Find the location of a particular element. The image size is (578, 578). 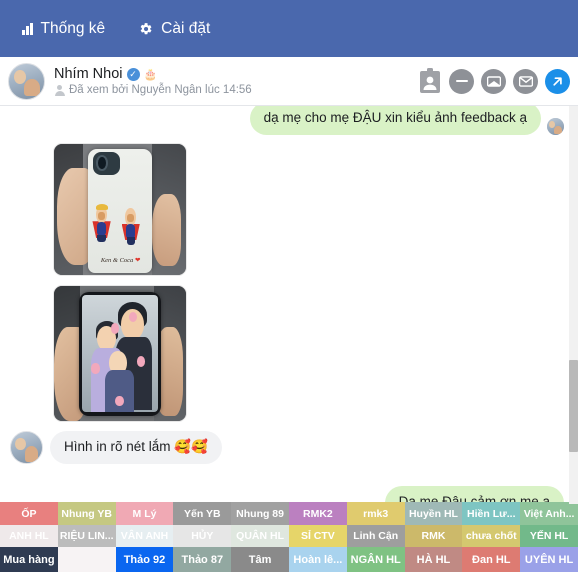

archive-circle-button is located at coordinates (493, 81).